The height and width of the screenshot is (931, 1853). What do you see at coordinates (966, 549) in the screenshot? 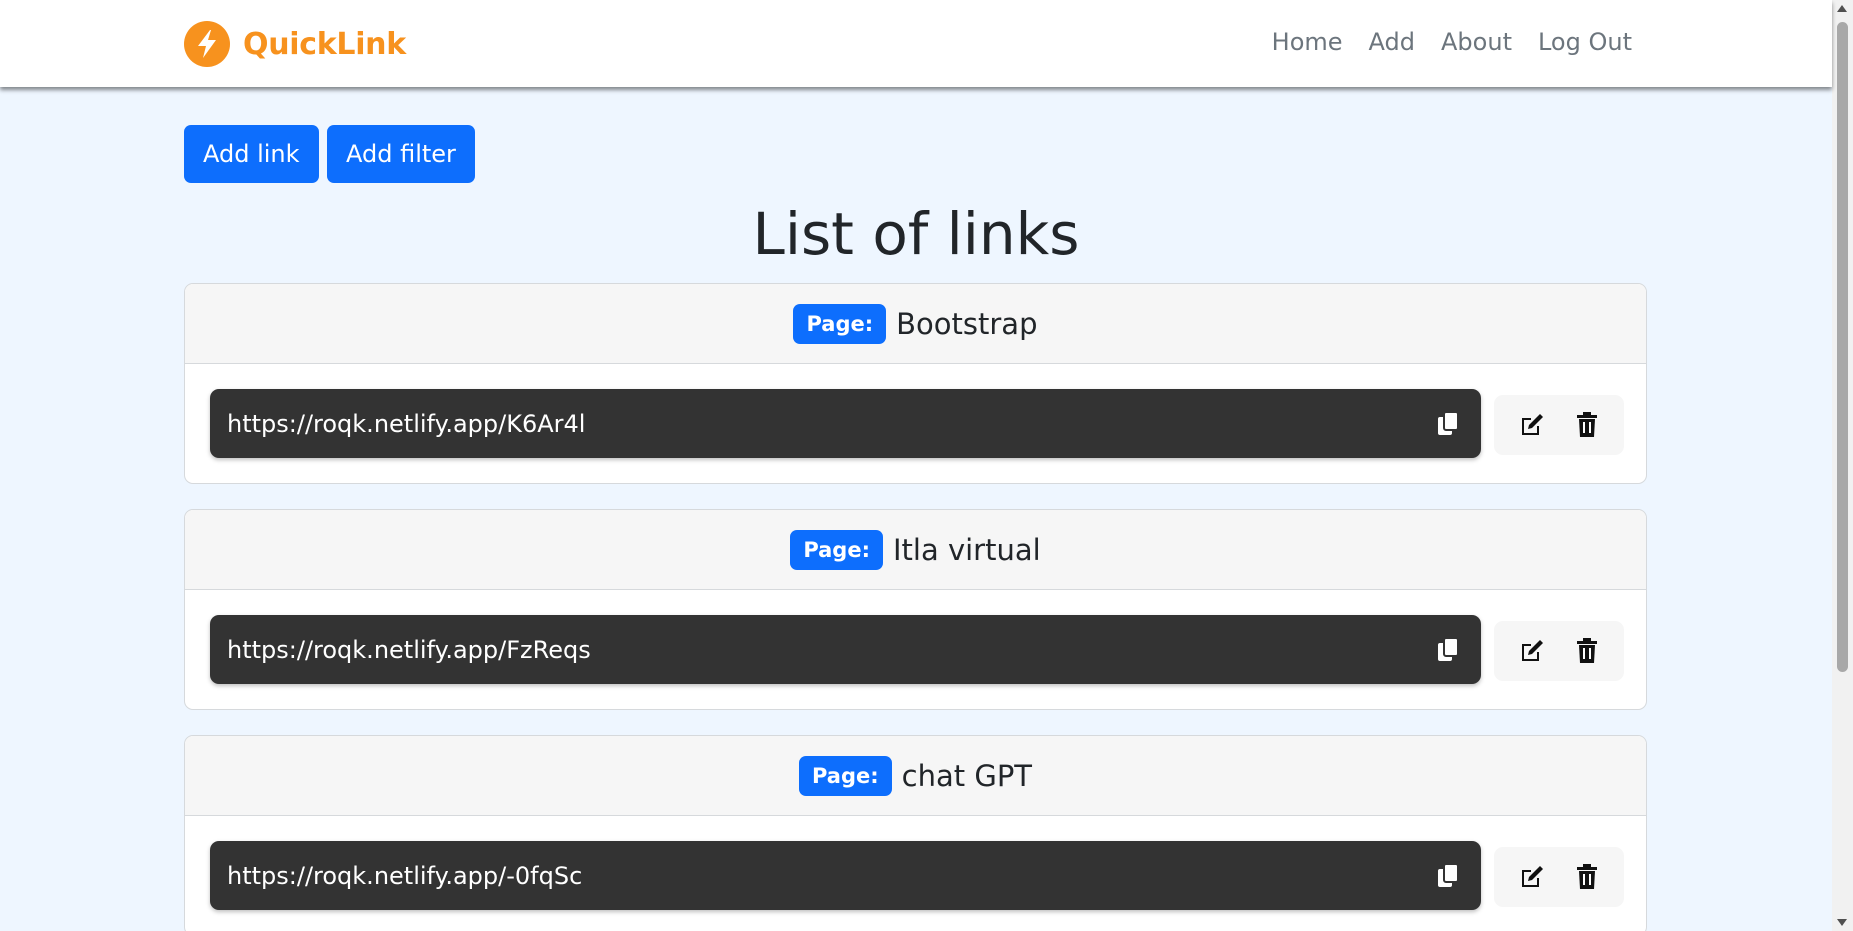
I see `page-name: Itla virtual` at bounding box center [966, 549].